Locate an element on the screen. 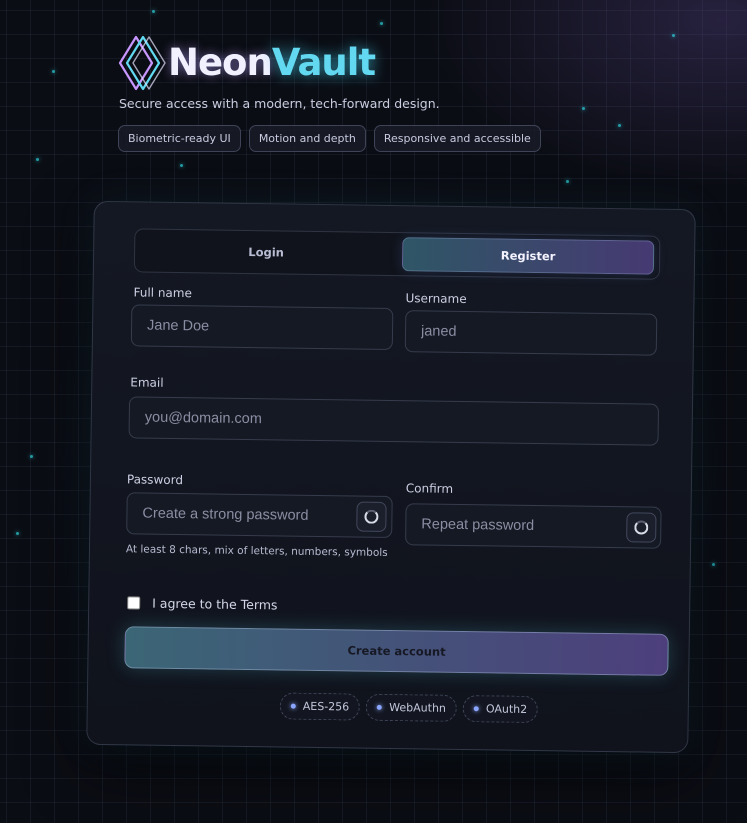 The height and width of the screenshot is (823, 747). security-badges: AES-256 WebAuthn OAuth2 is located at coordinates (409, 708).